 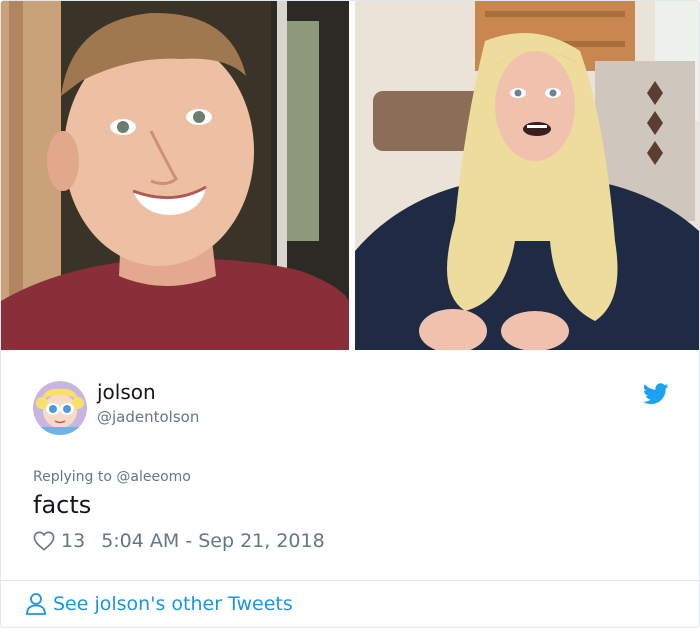 What do you see at coordinates (173, 604) in the screenshot?
I see `see-other-tweets-label: See jolson's other Tweets` at bounding box center [173, 604].